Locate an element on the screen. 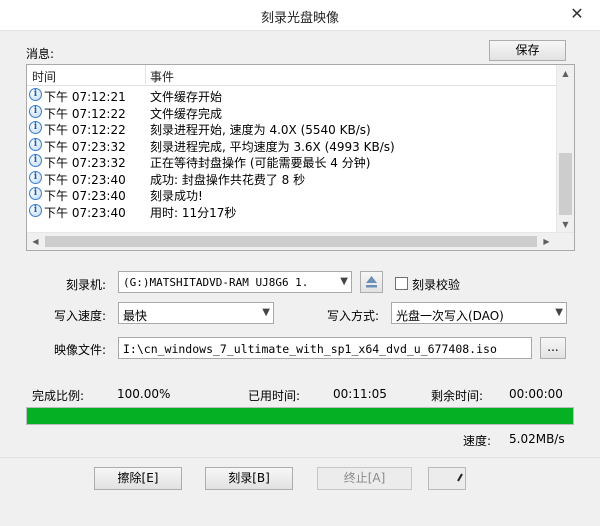  log-header: 时间 事件 is located at coordinates (292, 75).